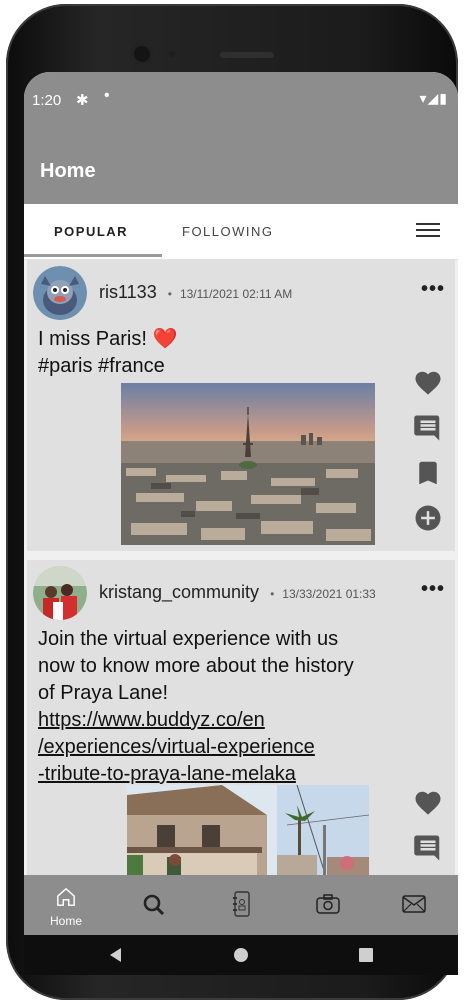 The image size is (465, 1003). Describe the element at coordinates (428, 518) in the screenshot. I see `add-circle-icon` at that location.